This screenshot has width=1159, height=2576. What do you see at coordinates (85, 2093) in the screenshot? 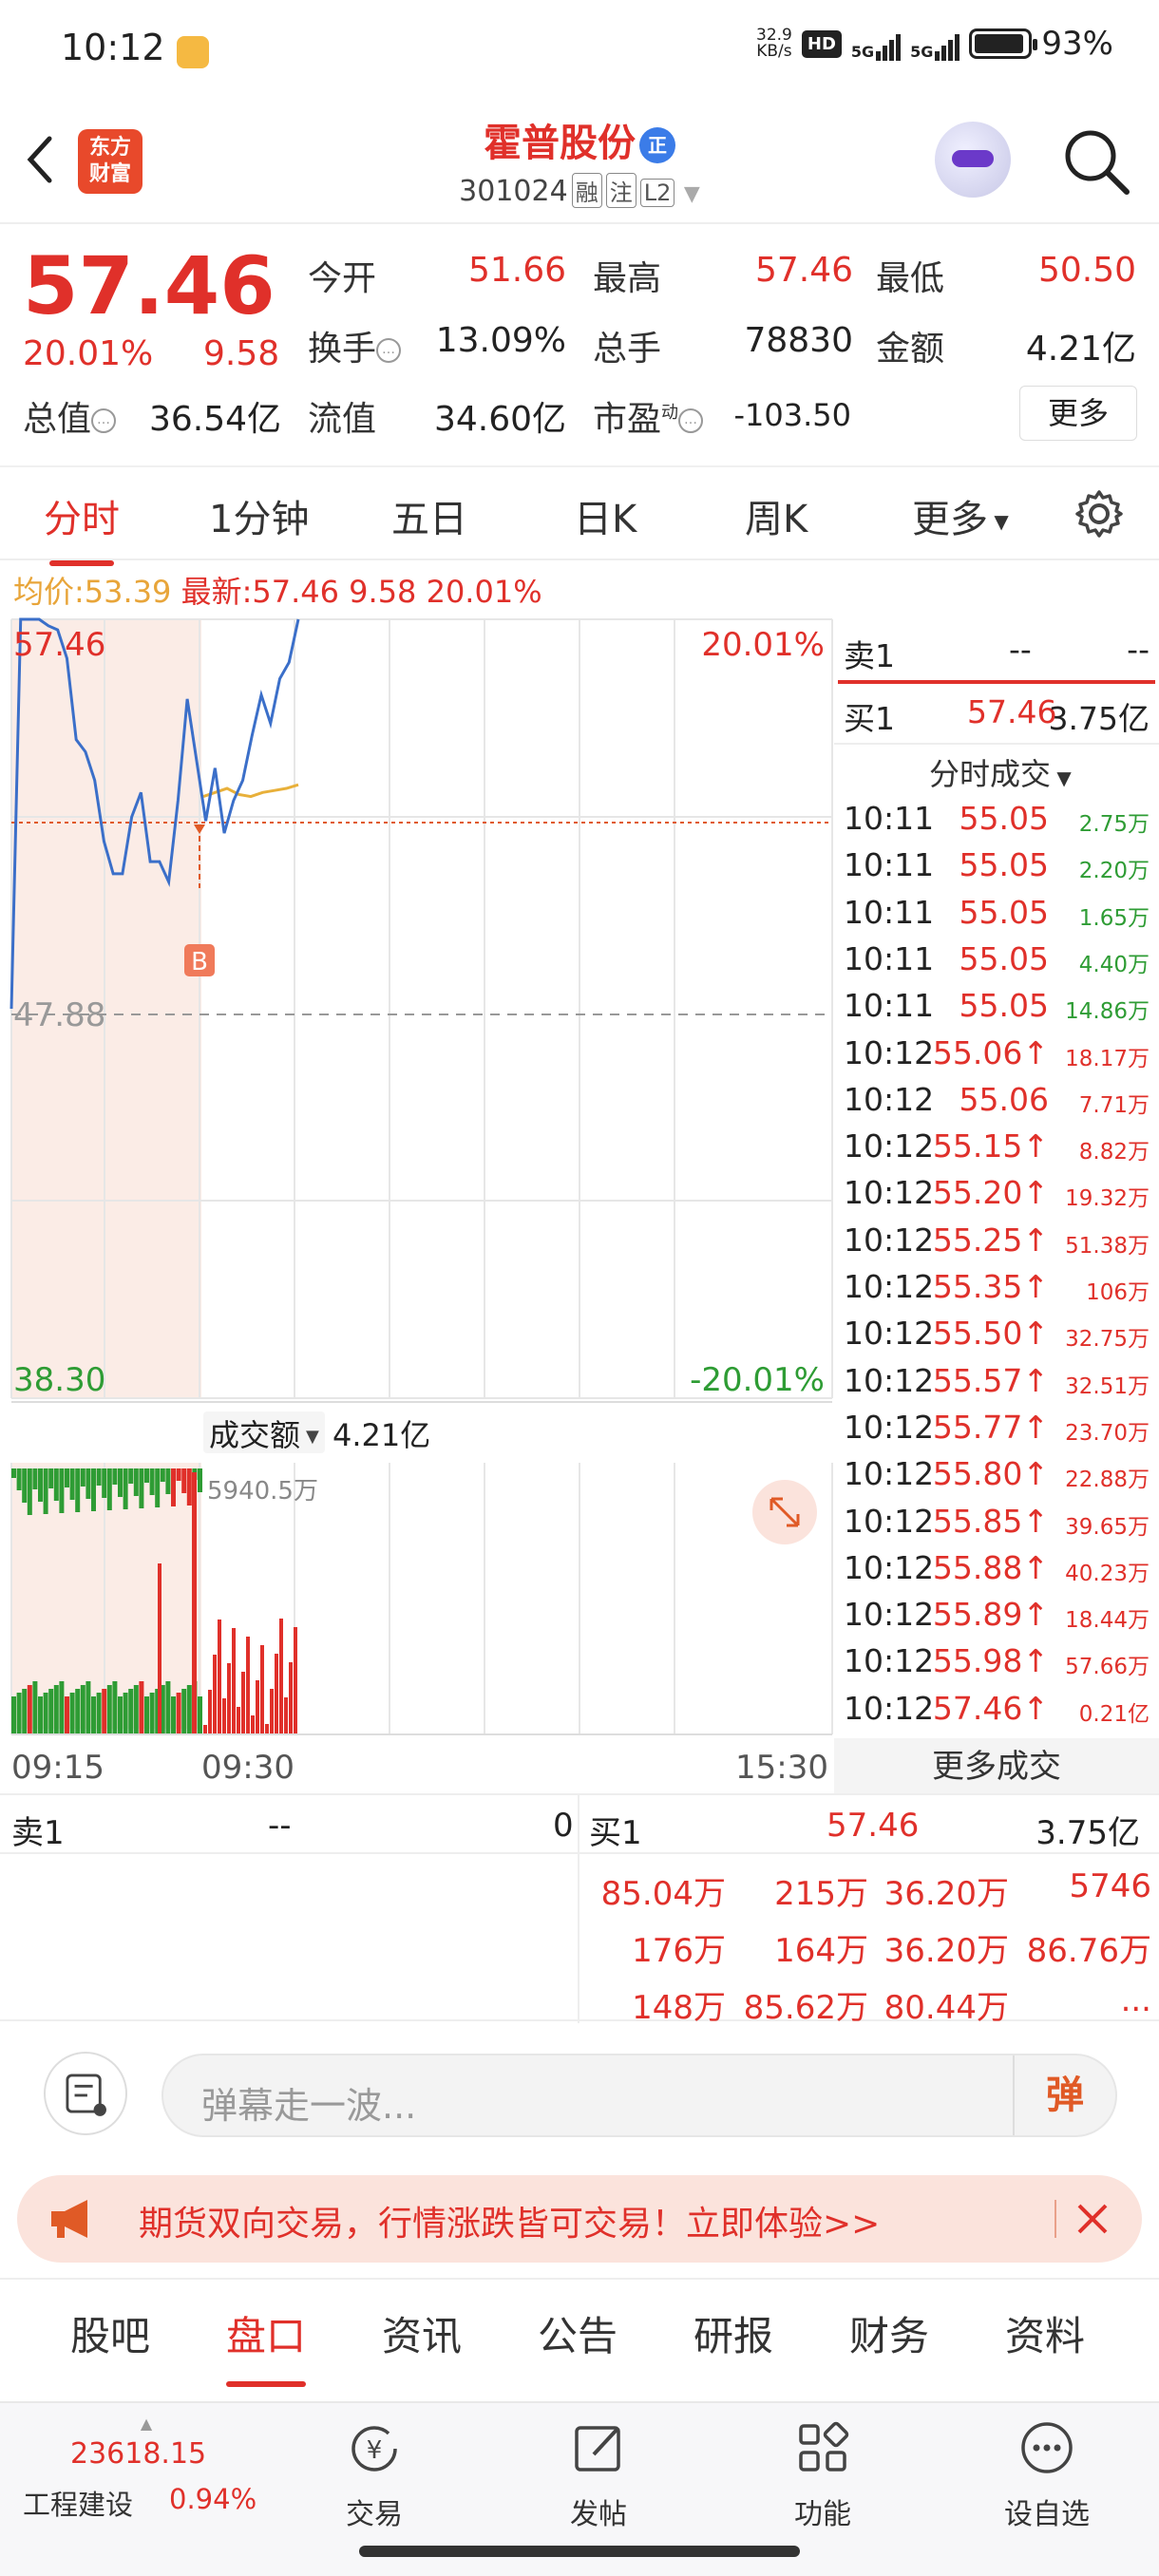
I see `danmu-settings-icon` at bounding box center [85, 2093].